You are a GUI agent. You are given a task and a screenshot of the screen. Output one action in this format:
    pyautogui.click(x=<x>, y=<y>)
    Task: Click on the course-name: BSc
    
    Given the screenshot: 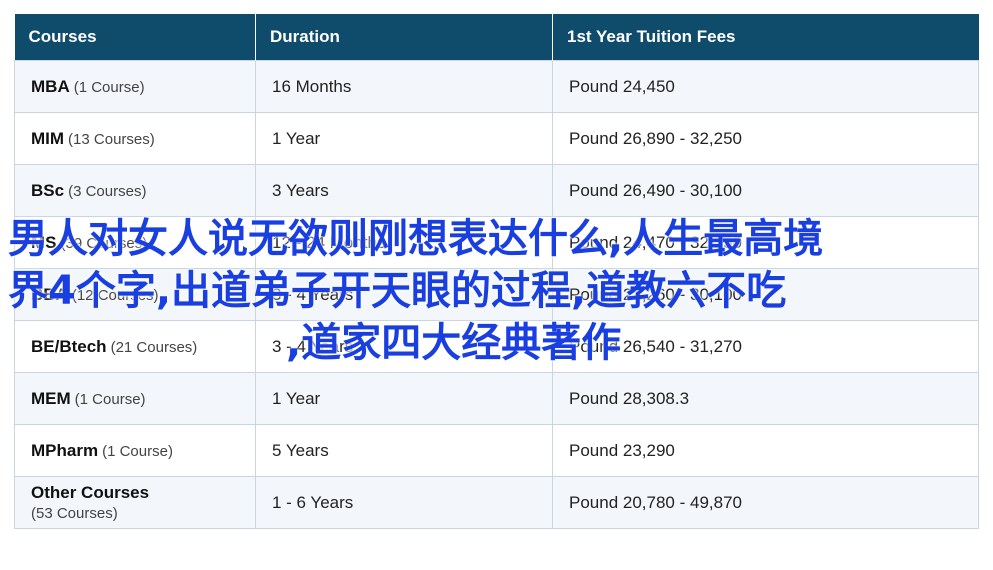 What is the action you would take?
    pyautogui.click(x=47, y=190)
    